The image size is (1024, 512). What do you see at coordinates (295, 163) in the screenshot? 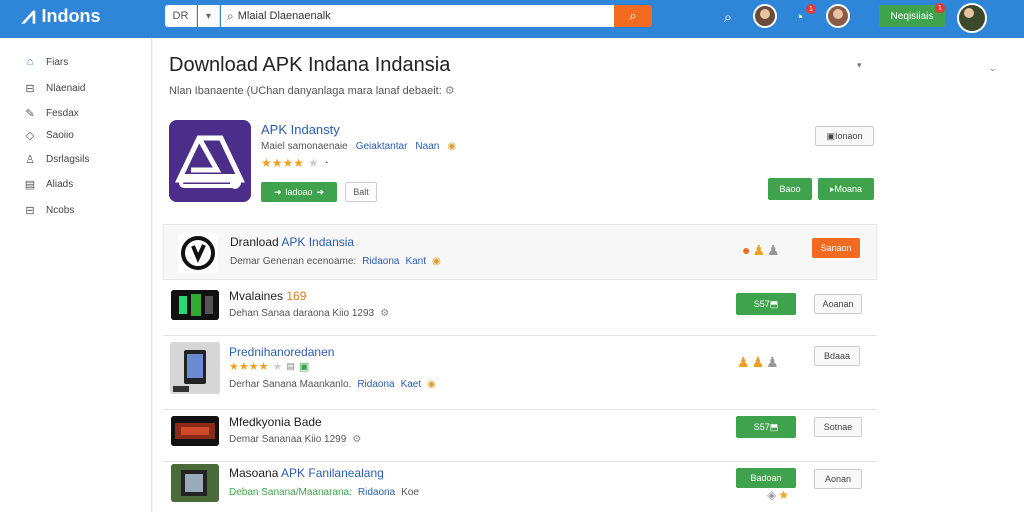
I see `star-rating: ★★★★ ★ ◔` at bounding box center [295, 163].